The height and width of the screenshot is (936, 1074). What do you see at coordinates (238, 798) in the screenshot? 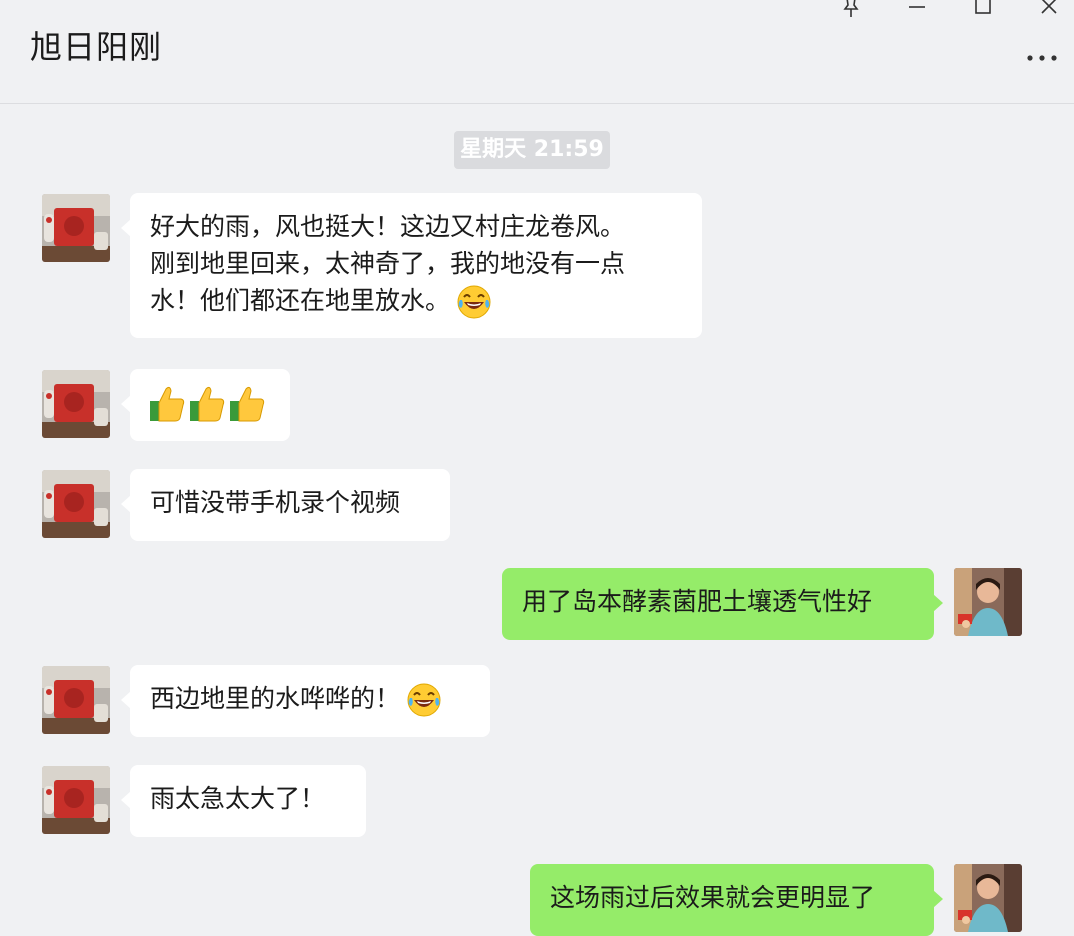
I see `message-text: 雨太急太大了！` at bounding box center [238, 798].